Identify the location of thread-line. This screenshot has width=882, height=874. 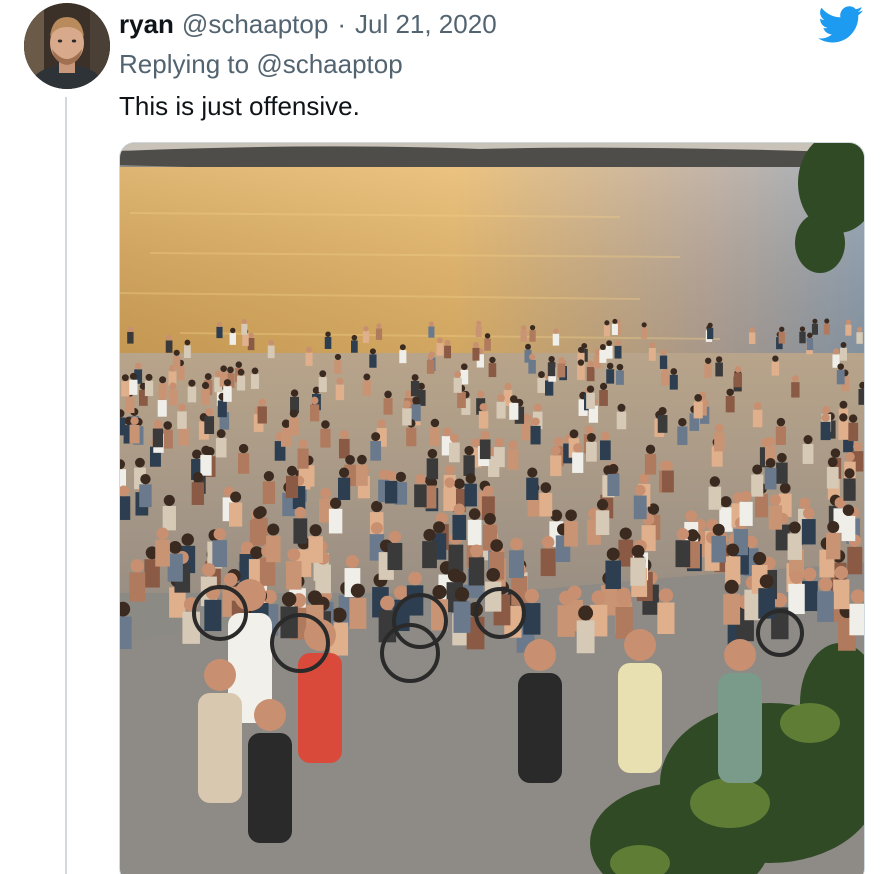
(66, 485).